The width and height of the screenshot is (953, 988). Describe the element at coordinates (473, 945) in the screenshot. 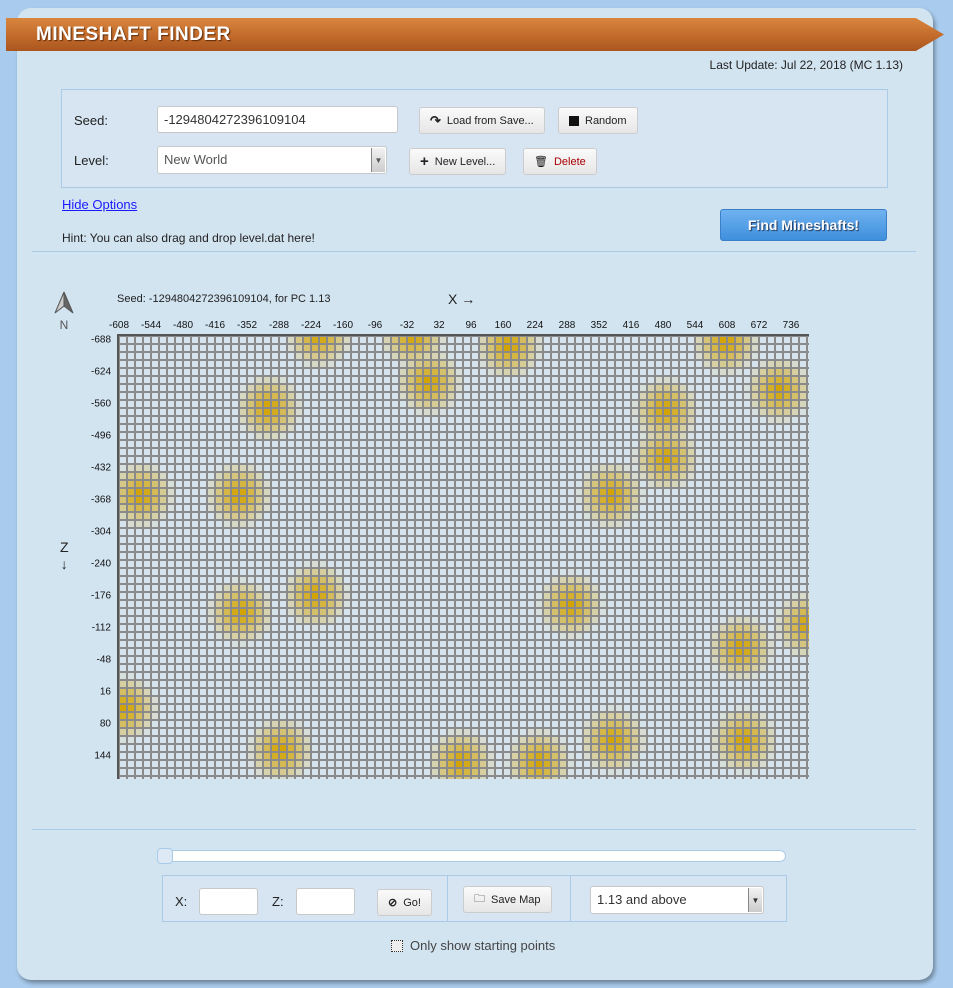

I see `only-starting-points-option: Only show starting points` at that location.